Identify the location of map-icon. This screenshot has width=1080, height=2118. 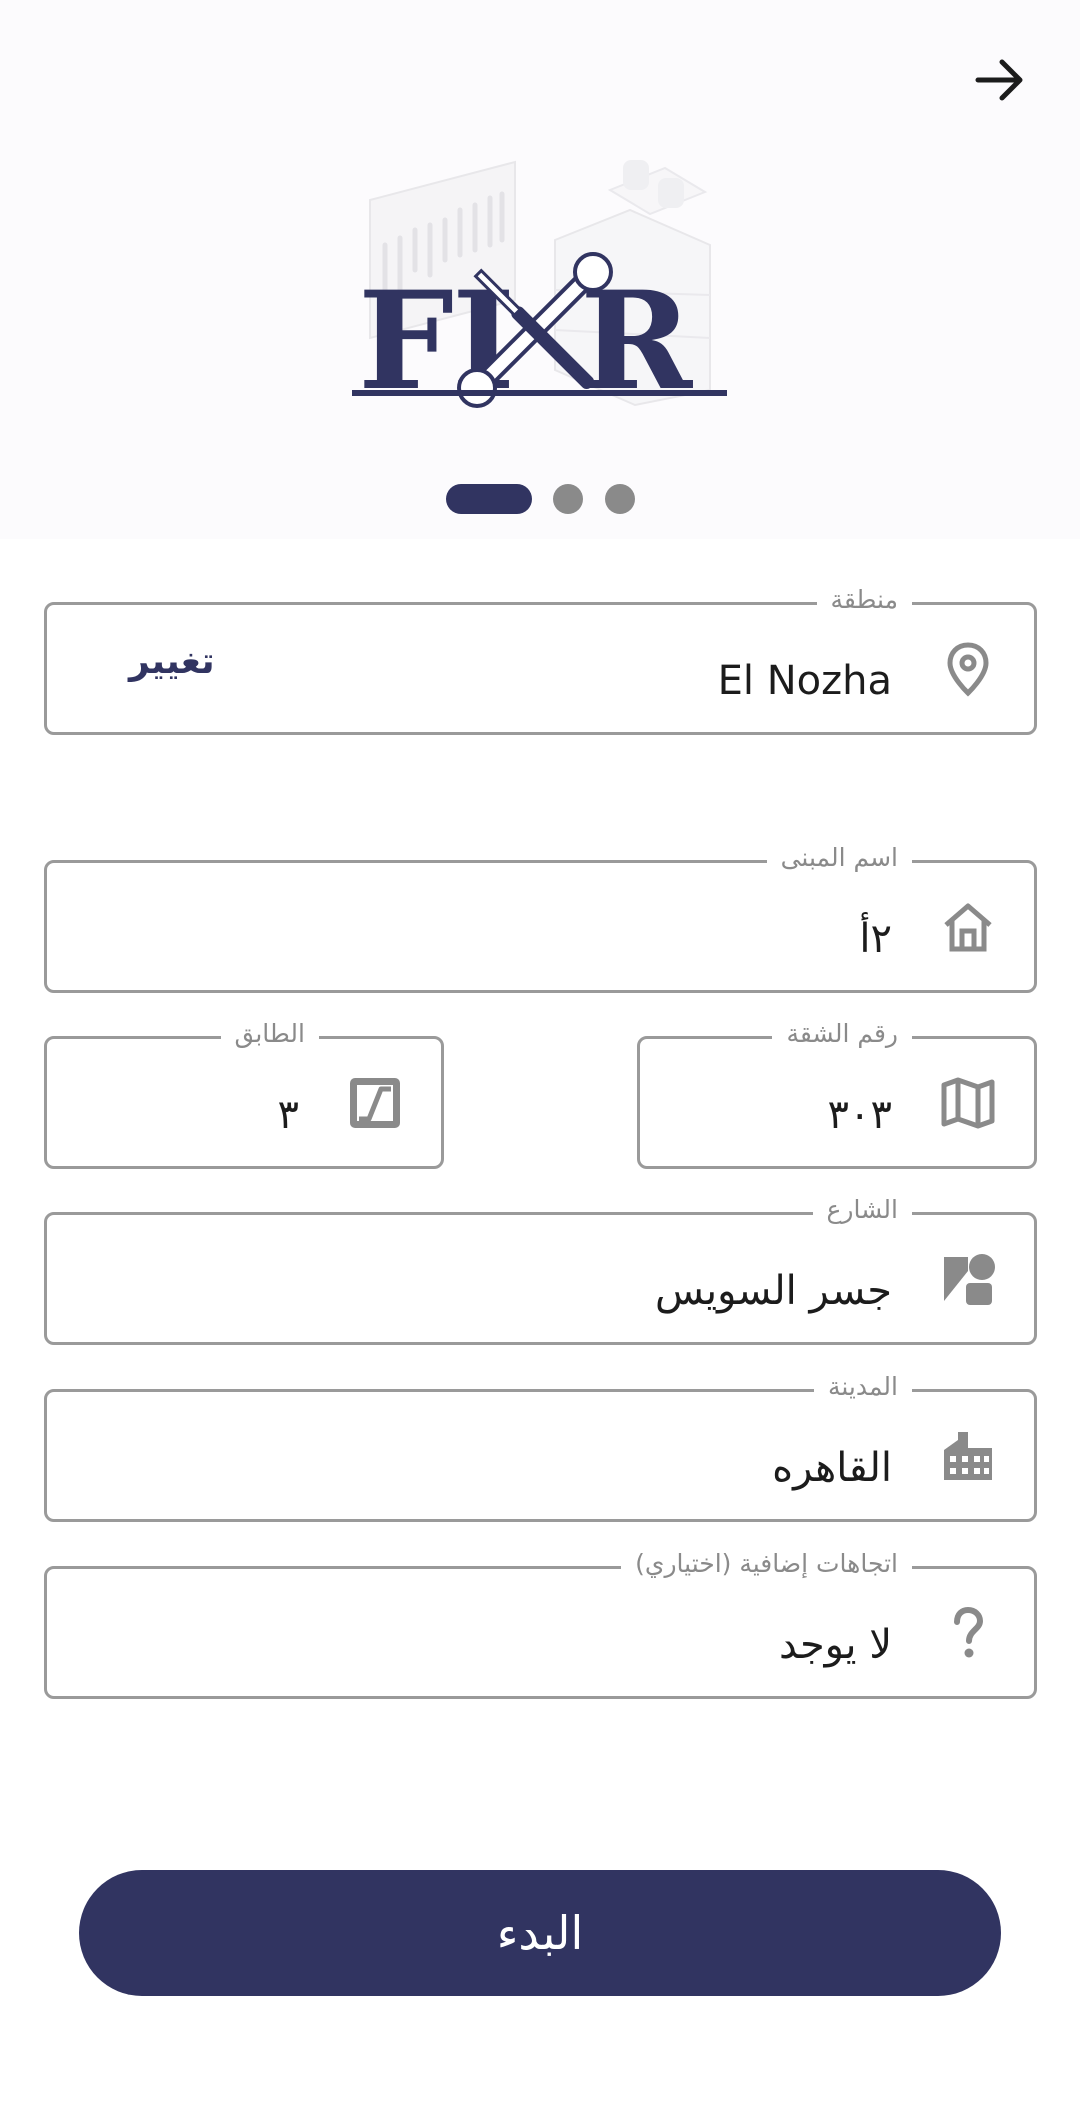
(968, 1103).